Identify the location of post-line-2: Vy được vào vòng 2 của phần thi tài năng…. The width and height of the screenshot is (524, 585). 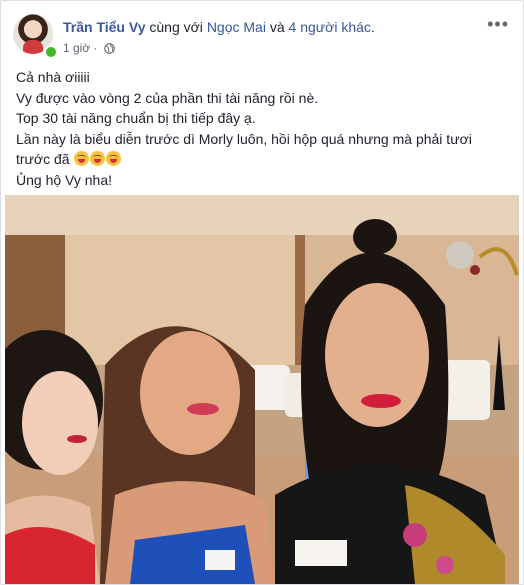
(167, 97).